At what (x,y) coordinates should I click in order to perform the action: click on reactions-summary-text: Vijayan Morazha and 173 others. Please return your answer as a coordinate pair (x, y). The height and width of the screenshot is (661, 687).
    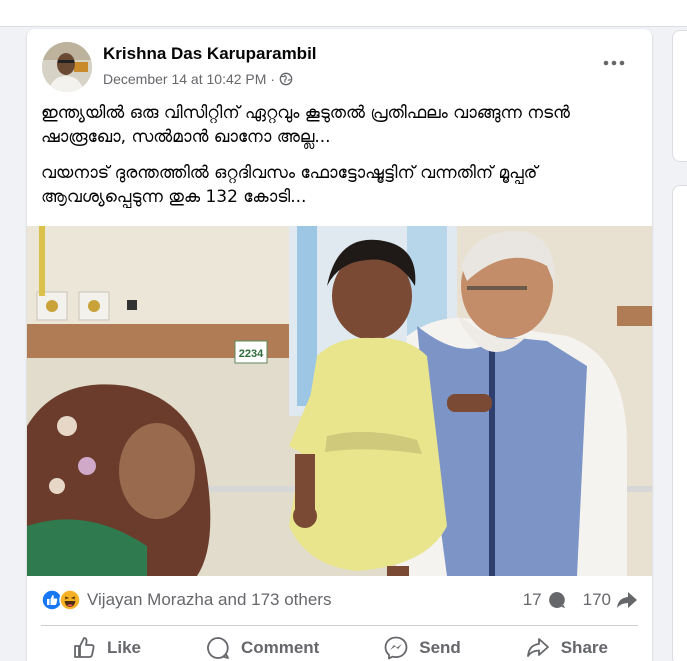
    Looking at the image, I should click on (209, 599).